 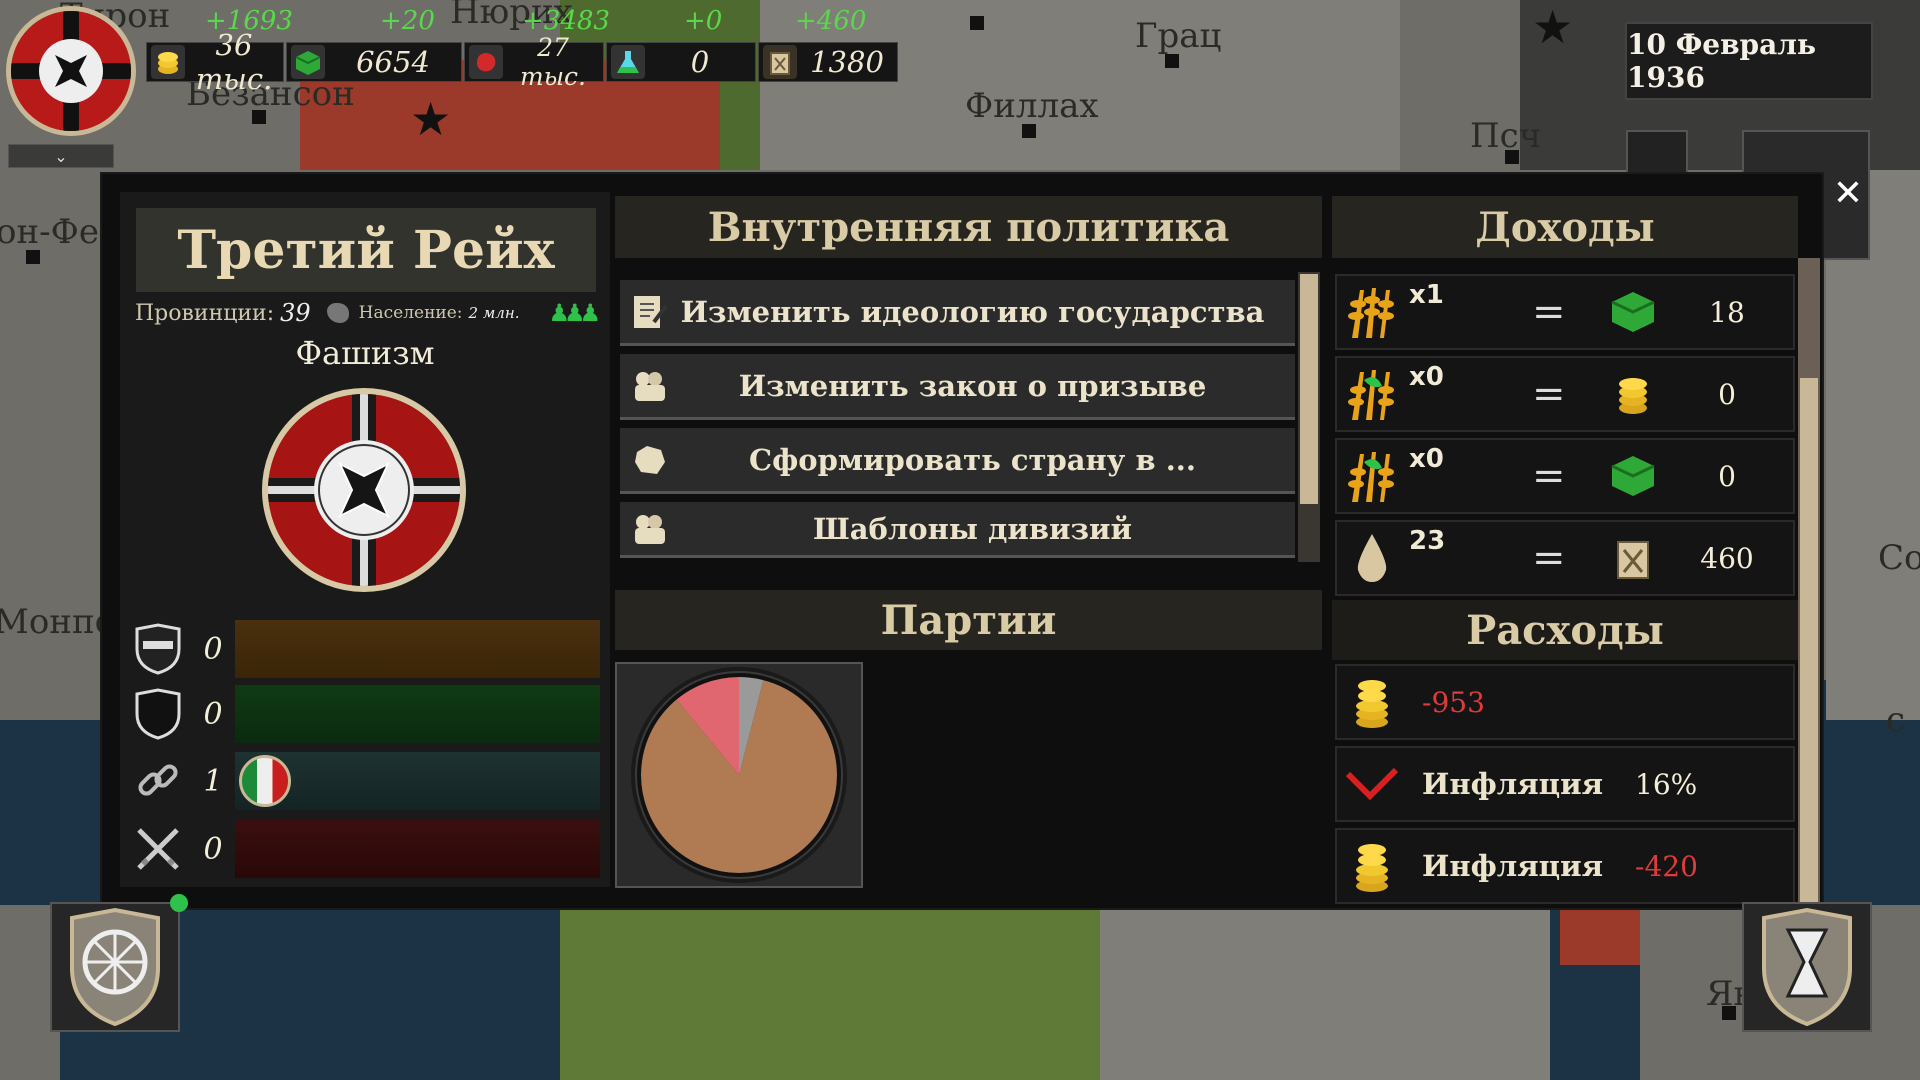 What do you see at coordinates (158, 649) in the screenshot?
I see `masked-shield-icon` at bounding box center [158, 649].